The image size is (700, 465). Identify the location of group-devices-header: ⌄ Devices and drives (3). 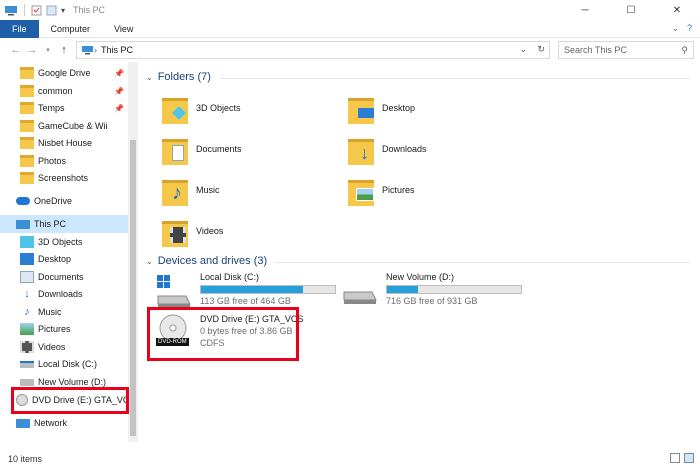
(206, 261).